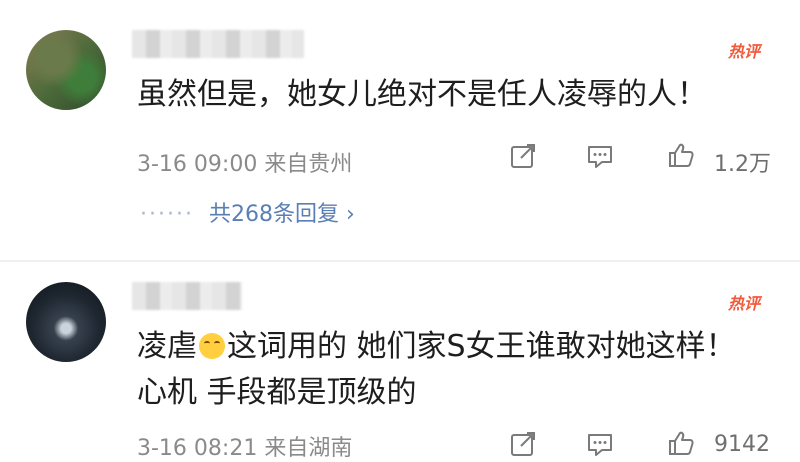 This screenshot has height=462, width=800. Describe the element at coordinates (197, 164) in the screenshot. I see `comment-time: 3-16 09:00` at that location.